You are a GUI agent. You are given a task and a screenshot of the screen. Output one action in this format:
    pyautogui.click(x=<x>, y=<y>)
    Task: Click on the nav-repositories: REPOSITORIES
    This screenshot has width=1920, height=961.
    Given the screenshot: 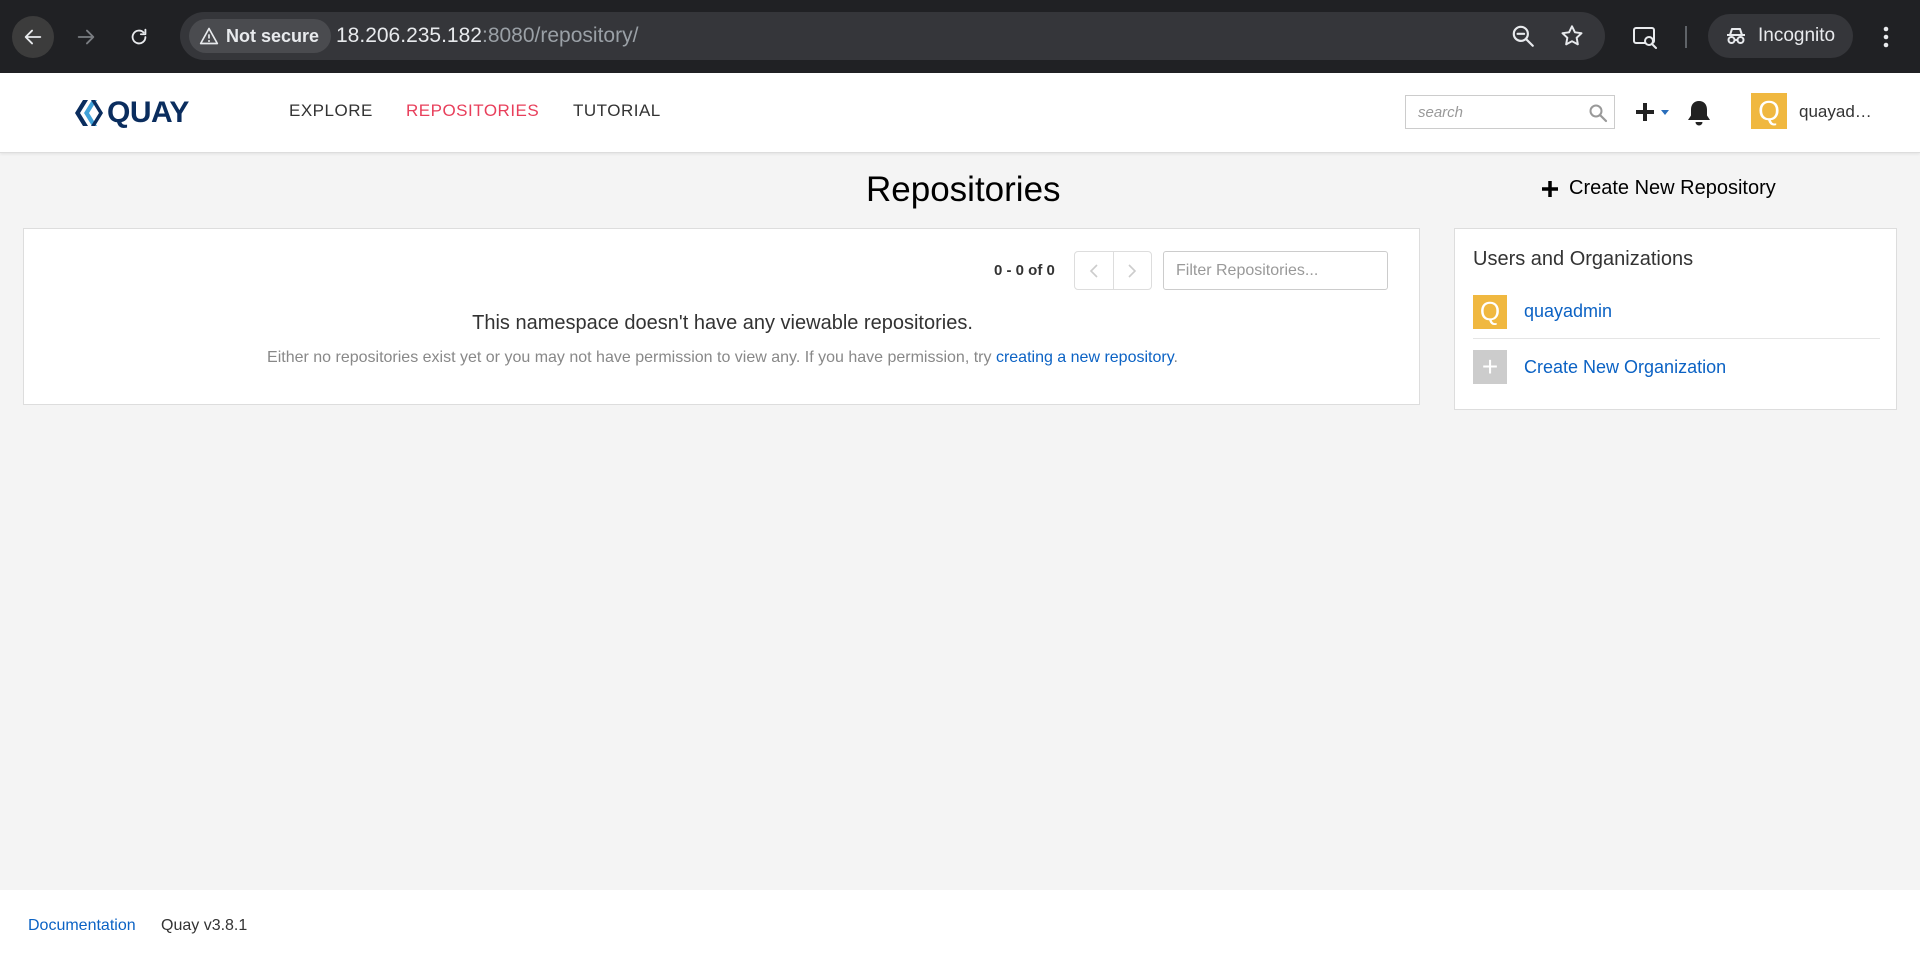 What is the action you would take?
    pyautogui.click(x=472, y=111)
    